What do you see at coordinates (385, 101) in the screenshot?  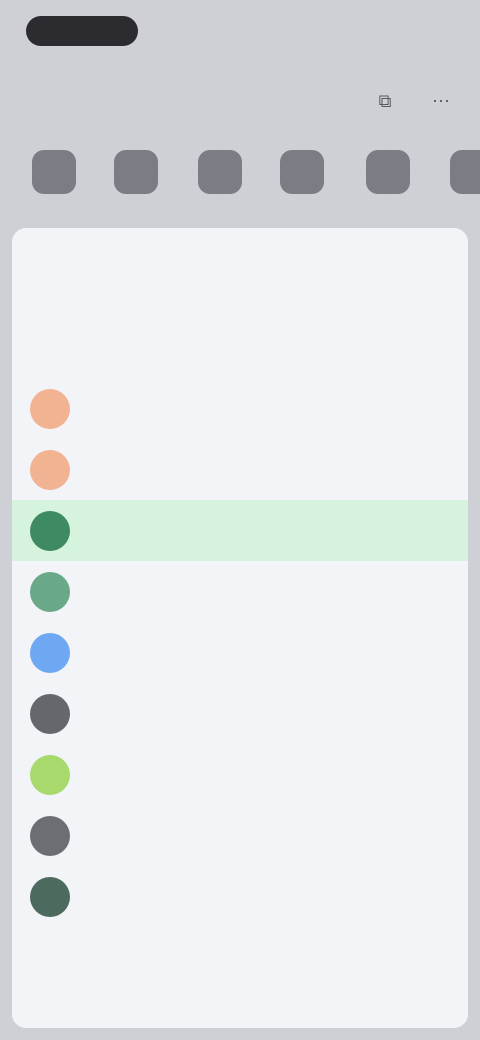 I see `copy-icon: ⧉` at bounding box center [385, 101].